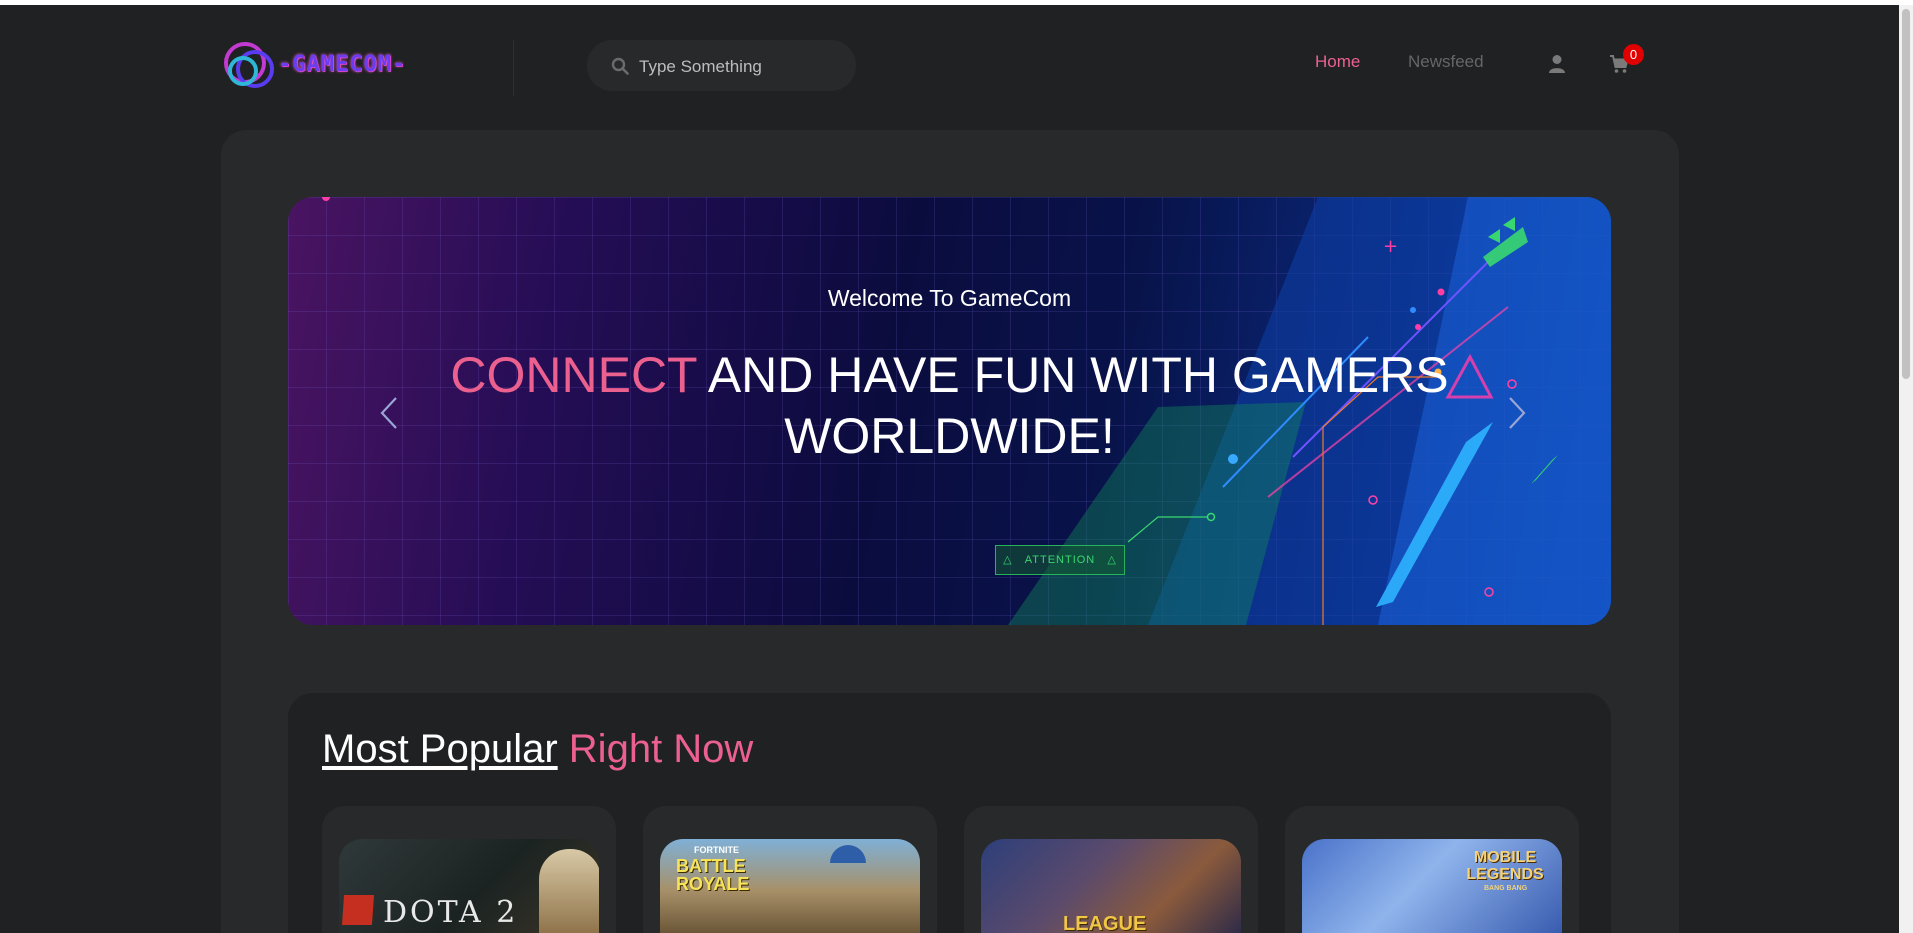  What do you see at coordinates (1432, 886) in the screenshot?
I see `mobile-legends-cover: MOBILE LEGENDS BANG BANG` at bounding box center [1432, 886].